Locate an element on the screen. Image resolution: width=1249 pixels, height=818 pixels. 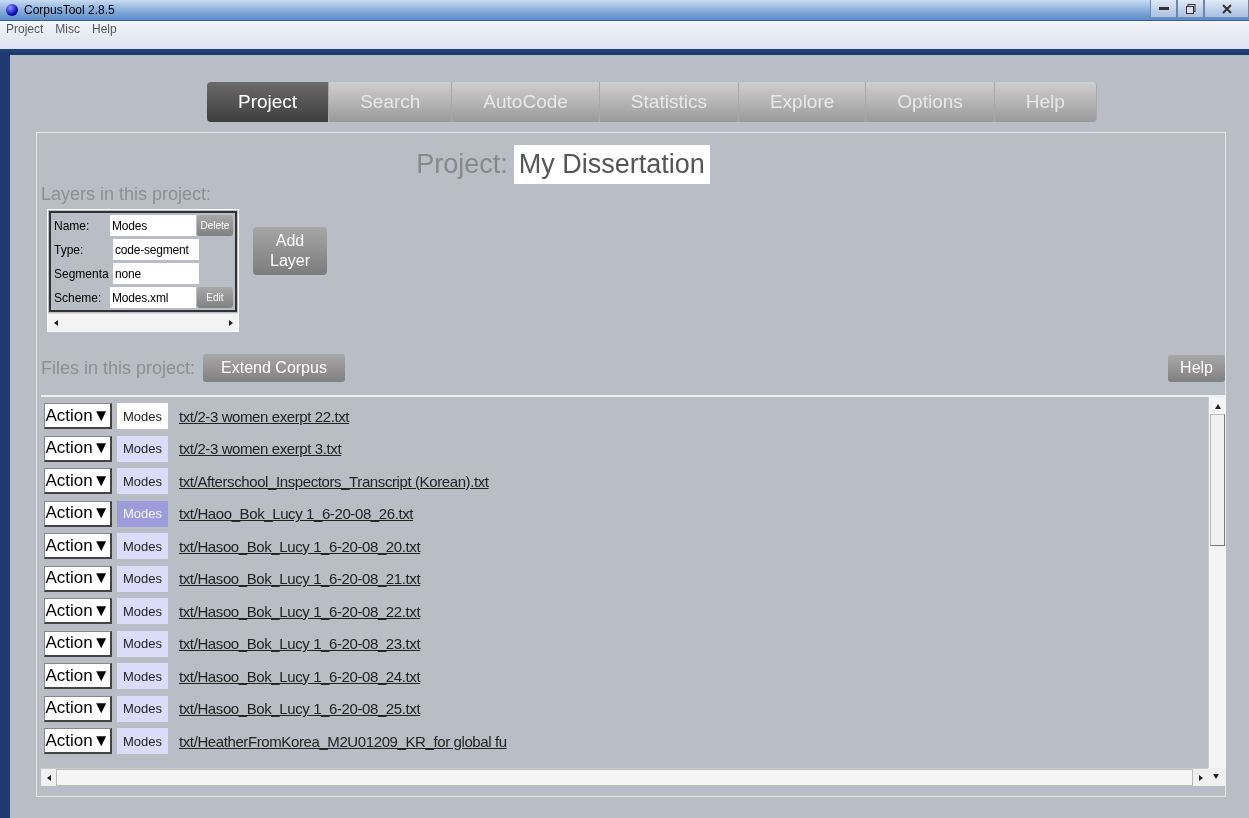
menu-item: Help is located at coordinates (104, 29).